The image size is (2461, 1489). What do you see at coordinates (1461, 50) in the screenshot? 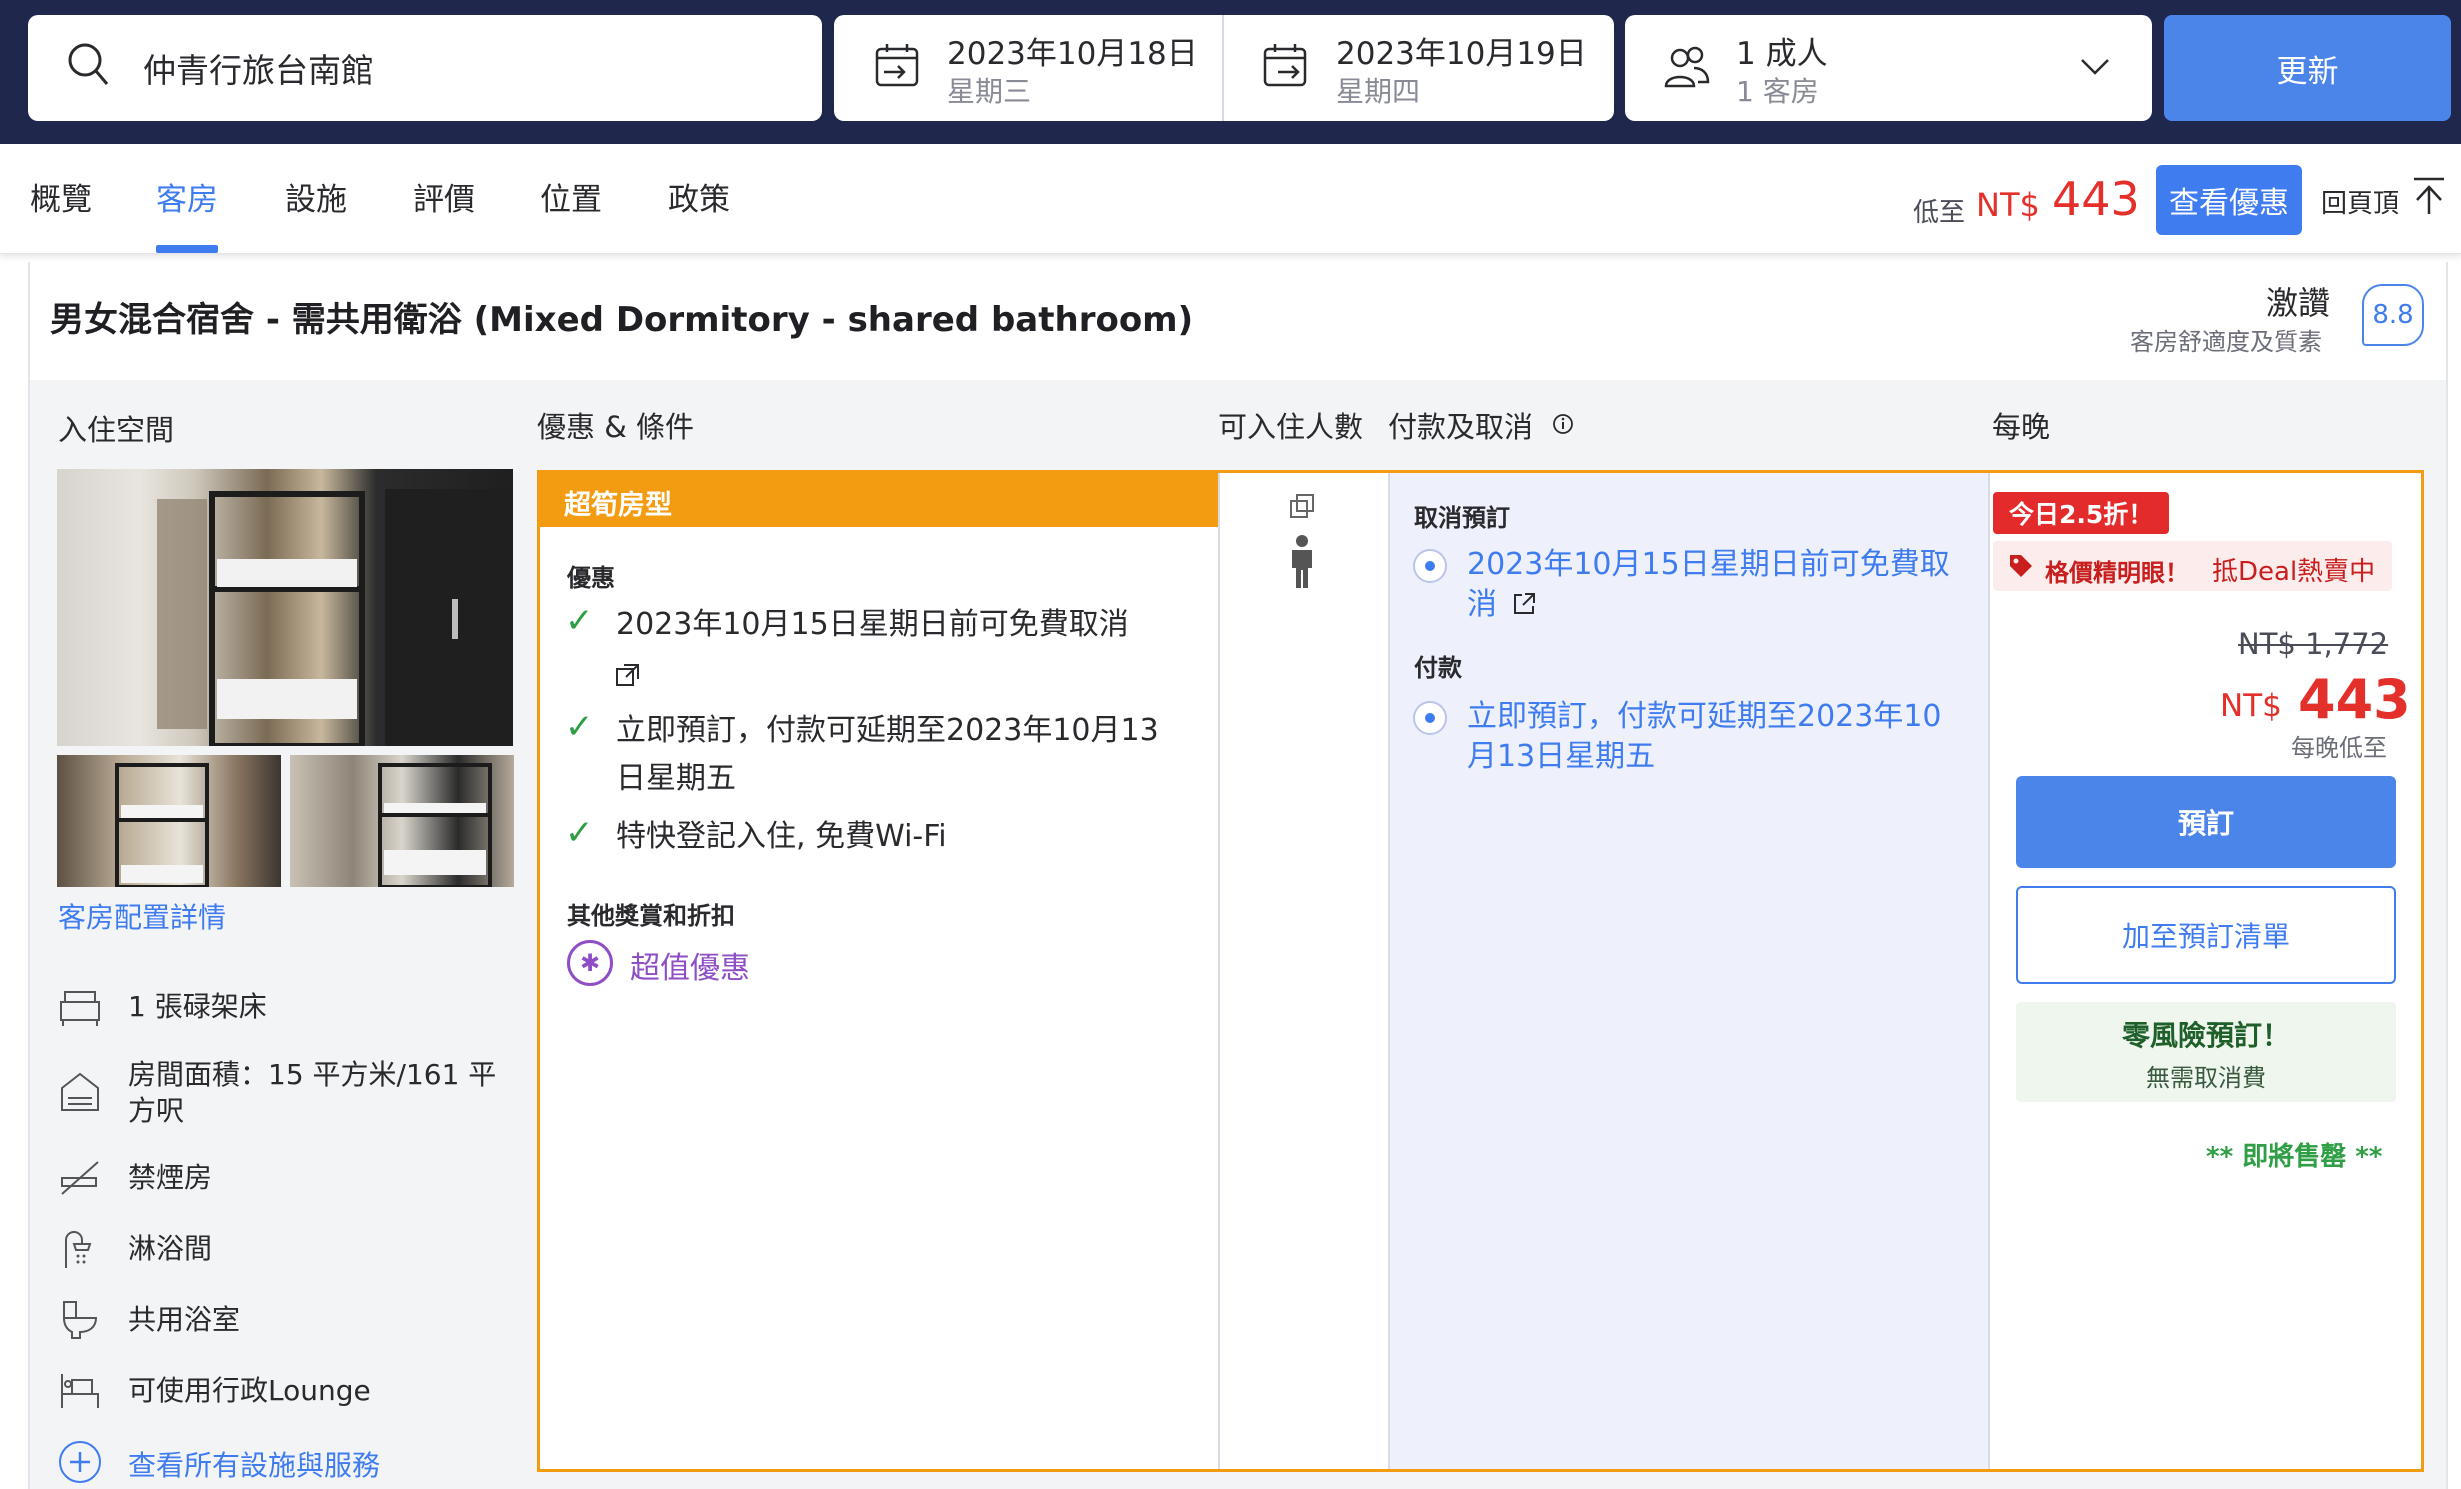
I see `checkout-date: 2023年10月19日` at bounding box center [1461, 50].